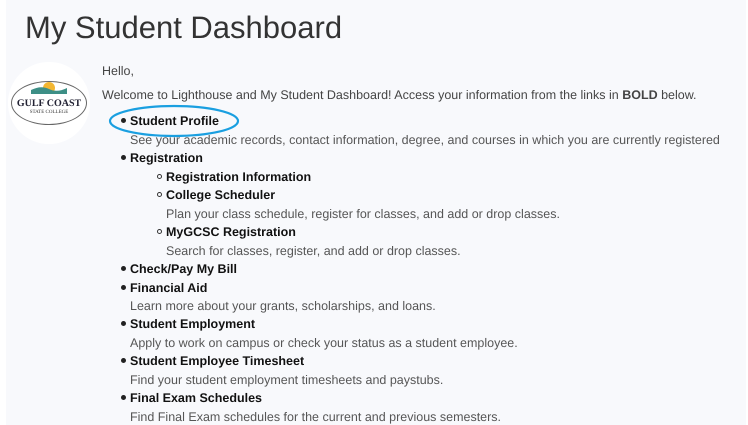 This screenshot has width=748, height=425. What do you see at coordinates (239, 177) in the screenshot?
I see `dashboard-link: Registration Information` at bounding box center [239, 177].